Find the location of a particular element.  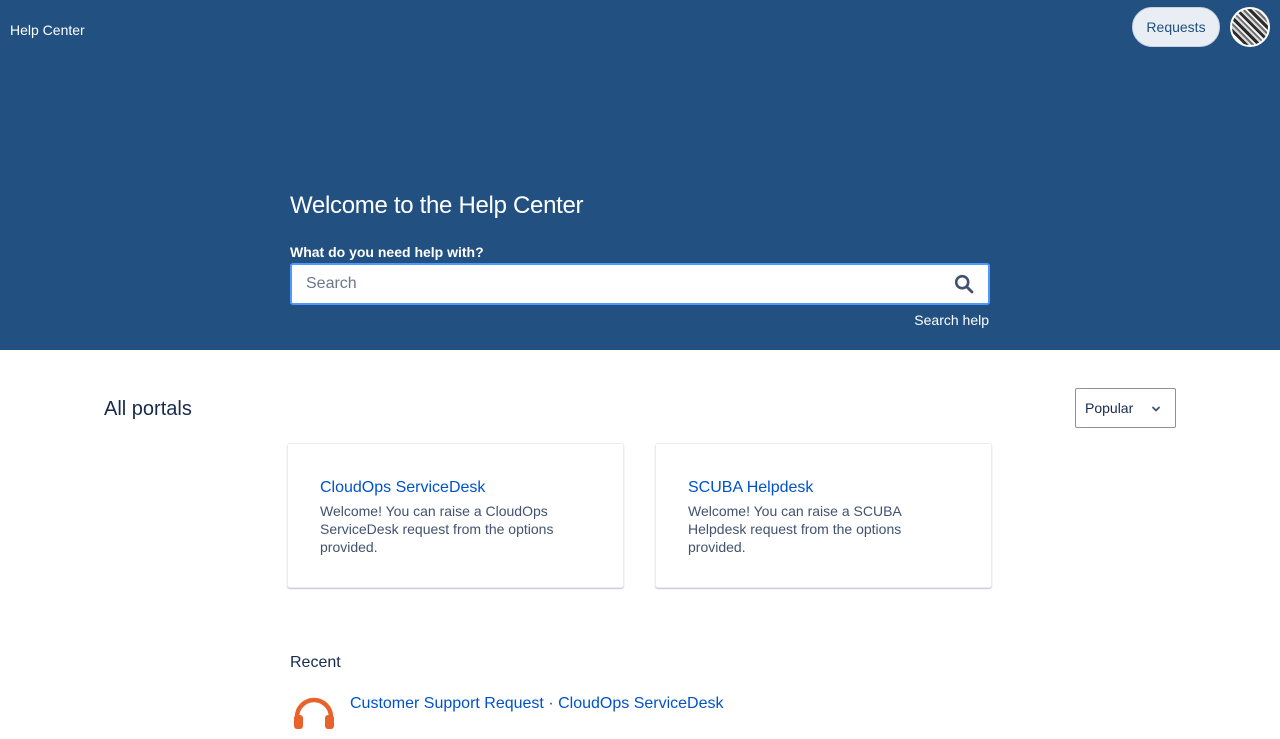

chevron-down-icon is located at coordinates (1156, 409).